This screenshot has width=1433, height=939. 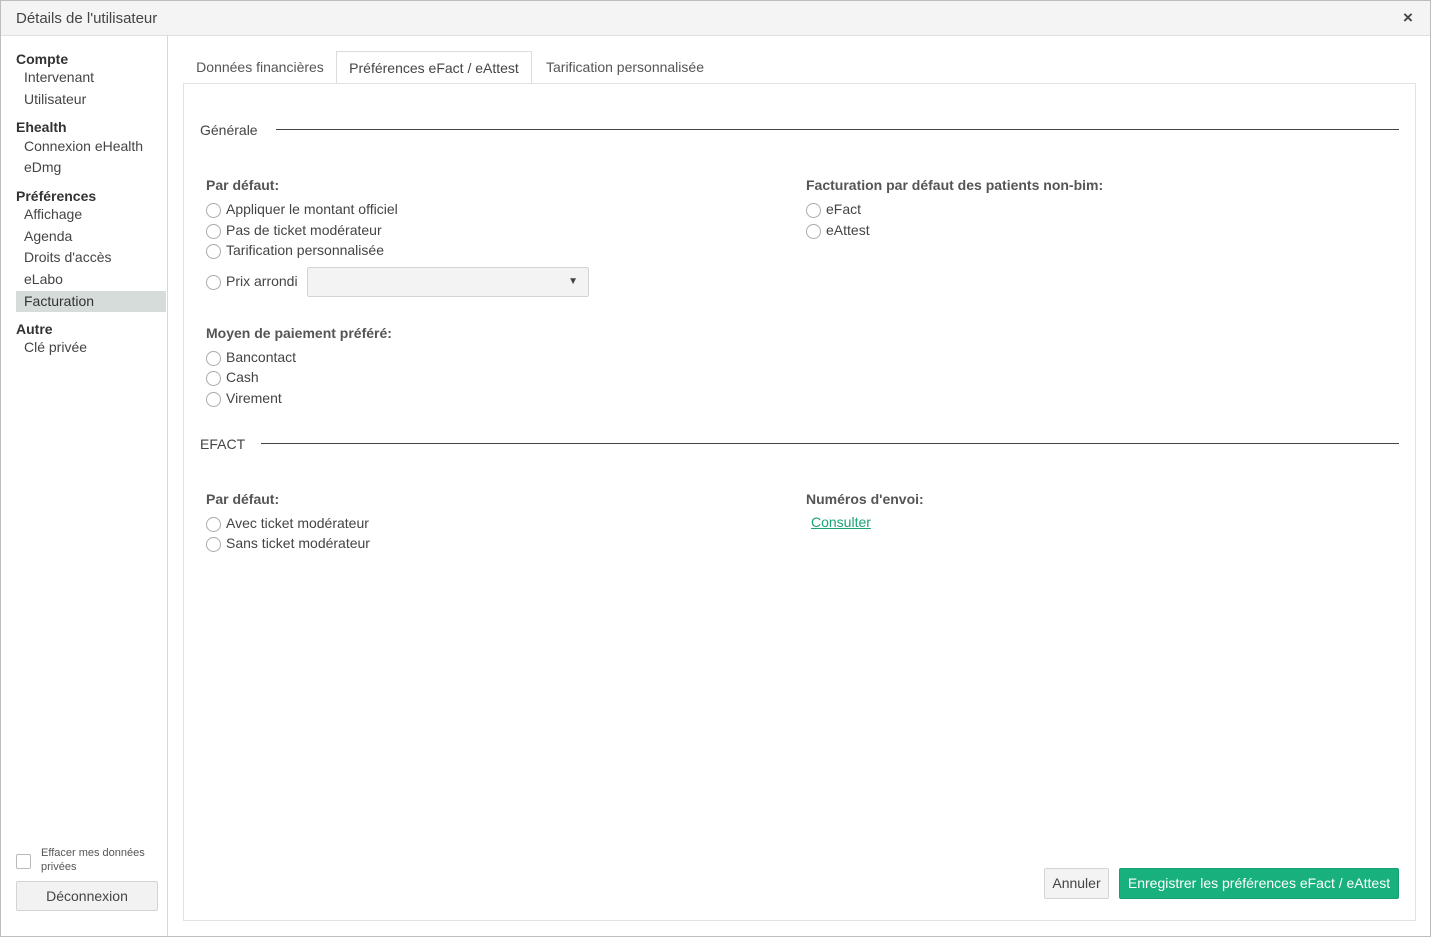 What do you see at coordinates (715, 18) in the screenshot?
I see `dialog-titlebar: Détails de l'utilisateur ×` at bounding box center [715, 18].